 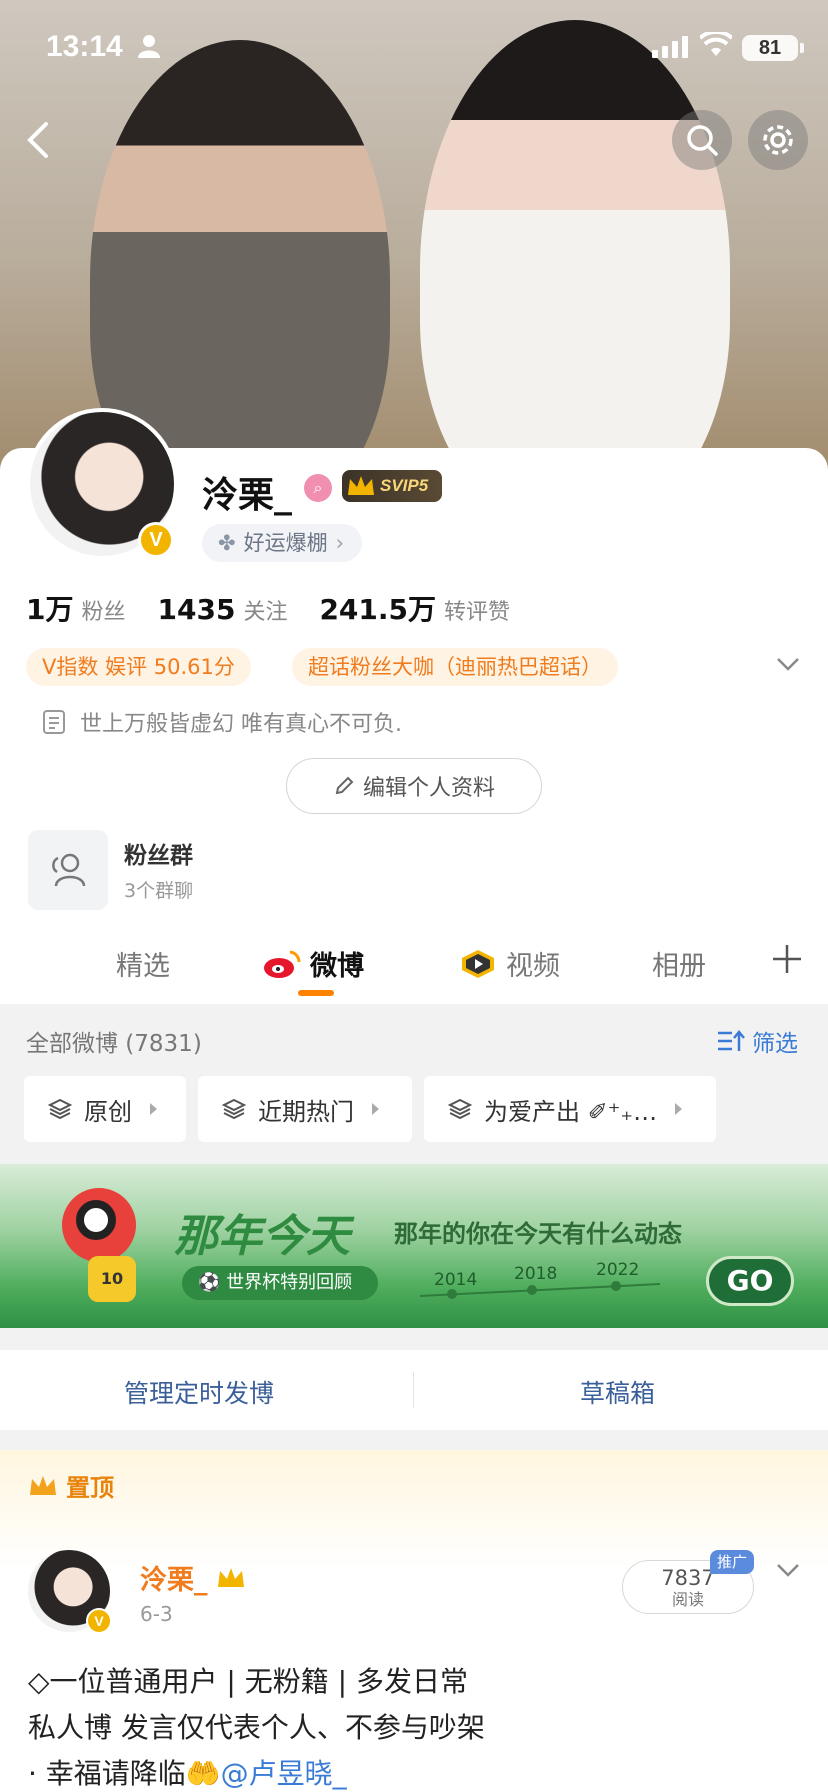 I want to click on active-tab-indicator, so click(x=316, y=993).